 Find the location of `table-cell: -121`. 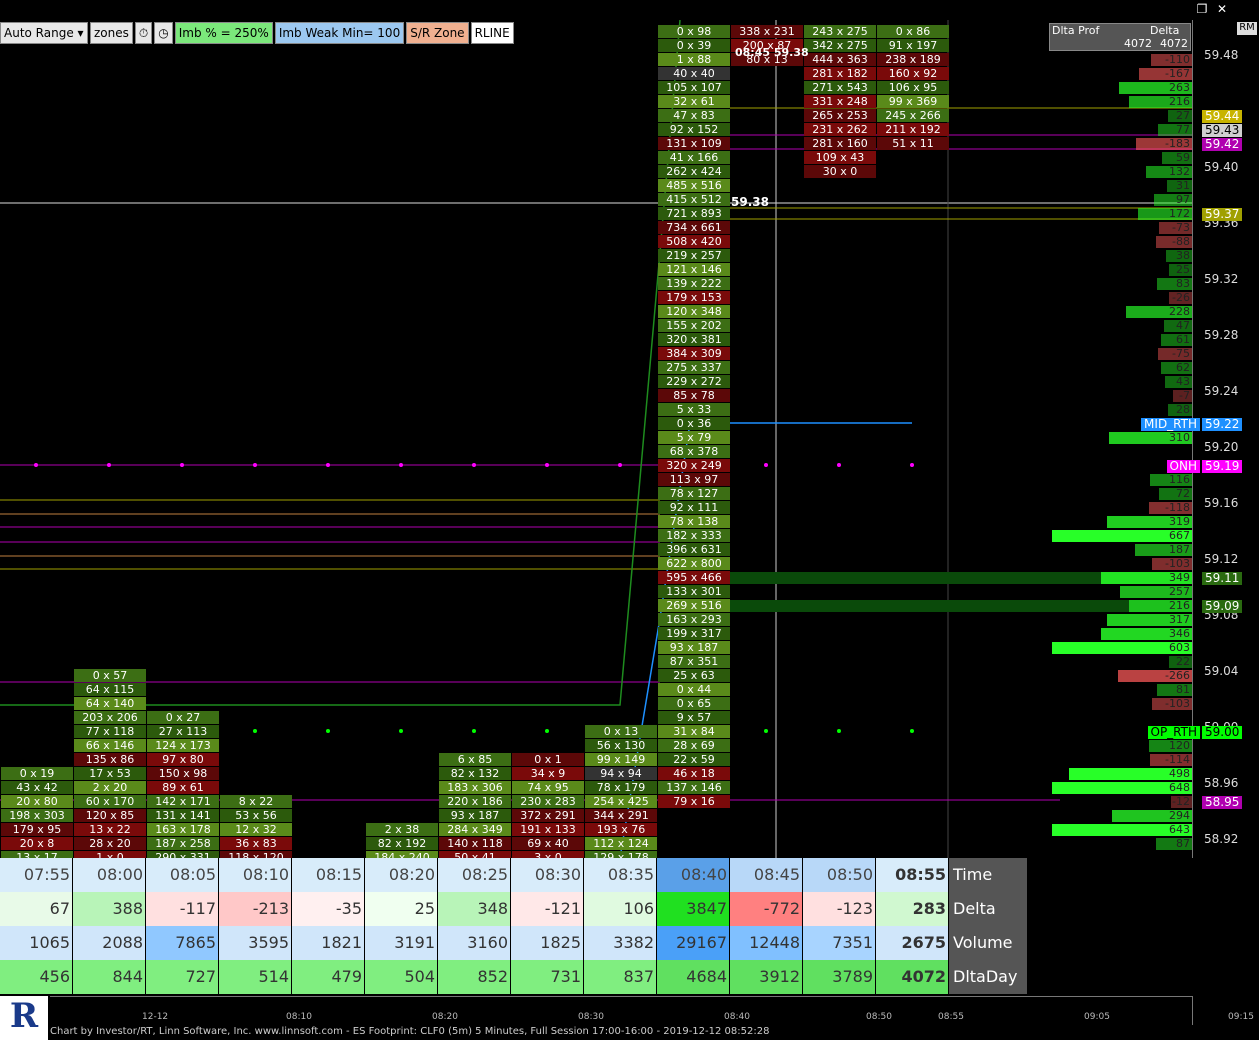

table-cell: -121 is located at coordinates (547, 909).